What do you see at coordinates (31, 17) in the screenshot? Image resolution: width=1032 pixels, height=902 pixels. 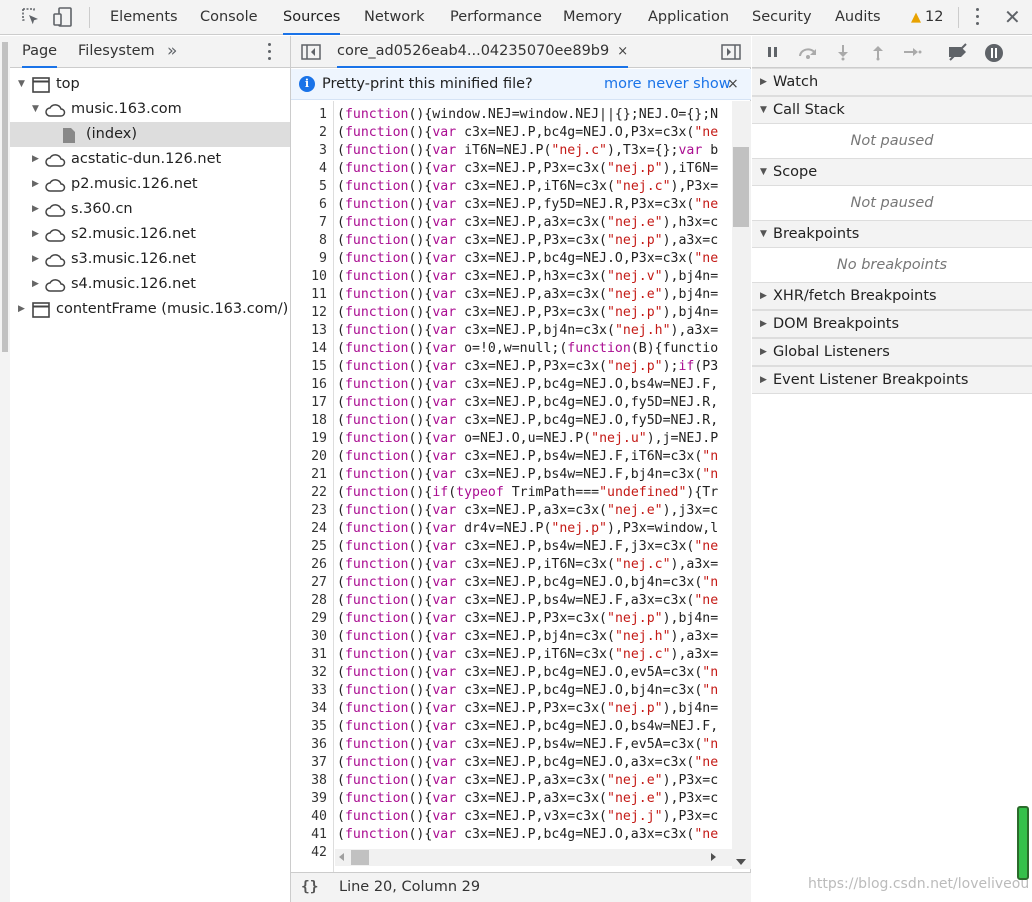 I see `inspect-icon` at bounding box center [31, 17].